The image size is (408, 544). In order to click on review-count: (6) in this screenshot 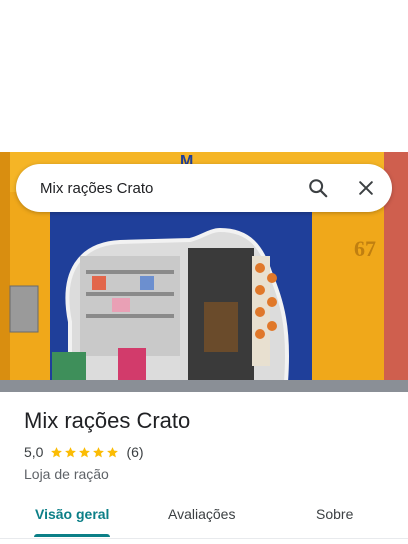, I will do `click(135, 452)`.